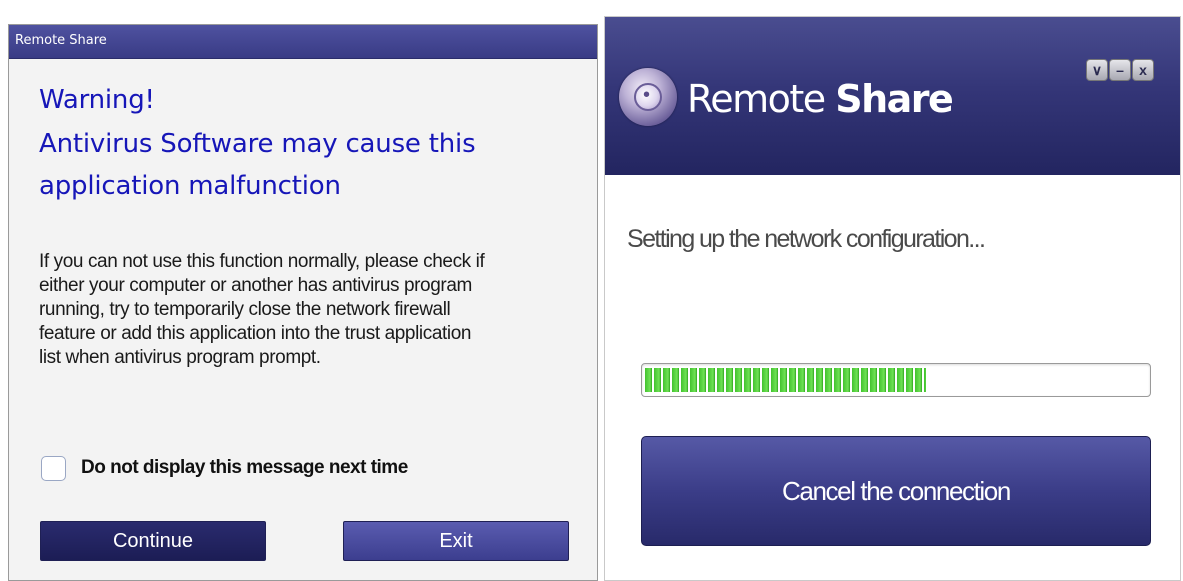 This screenshot has height=581, width=1183. I want to click on continue-button: Continue, so click(153, 541).